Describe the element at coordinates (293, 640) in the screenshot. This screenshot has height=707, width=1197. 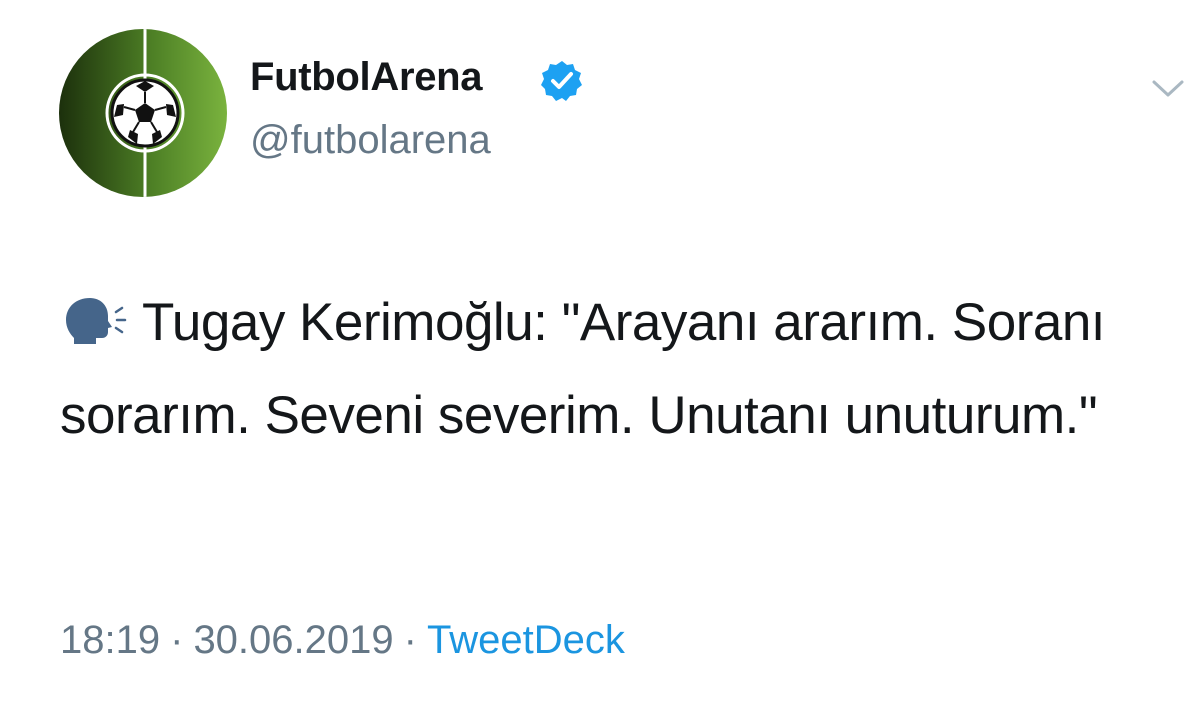
I see `tweet-date: 30.06.2019` at that location.